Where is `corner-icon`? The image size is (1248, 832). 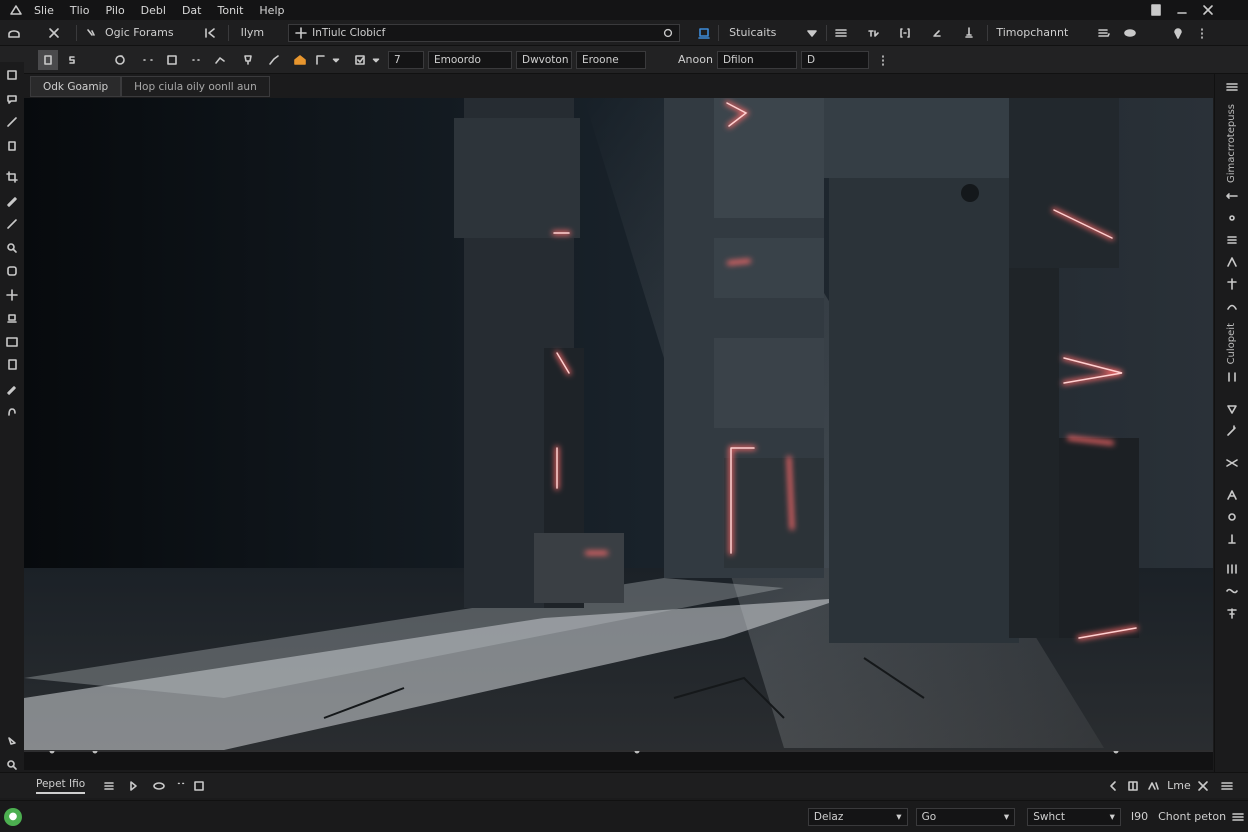 corner-icon is located at coordinates (320, 60).